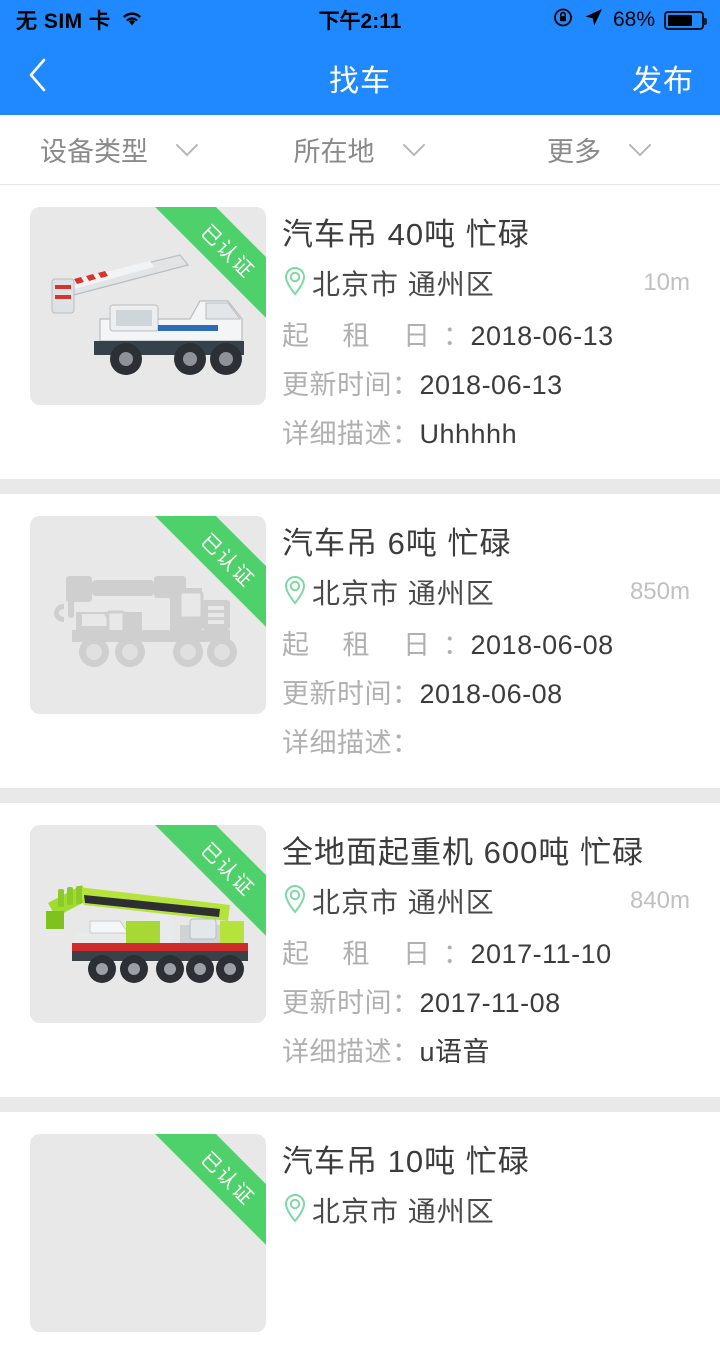 The width and height of the screenshot is (720, 1350). I want to click on listing-description-row: 详细描述：, so click(486, 740).